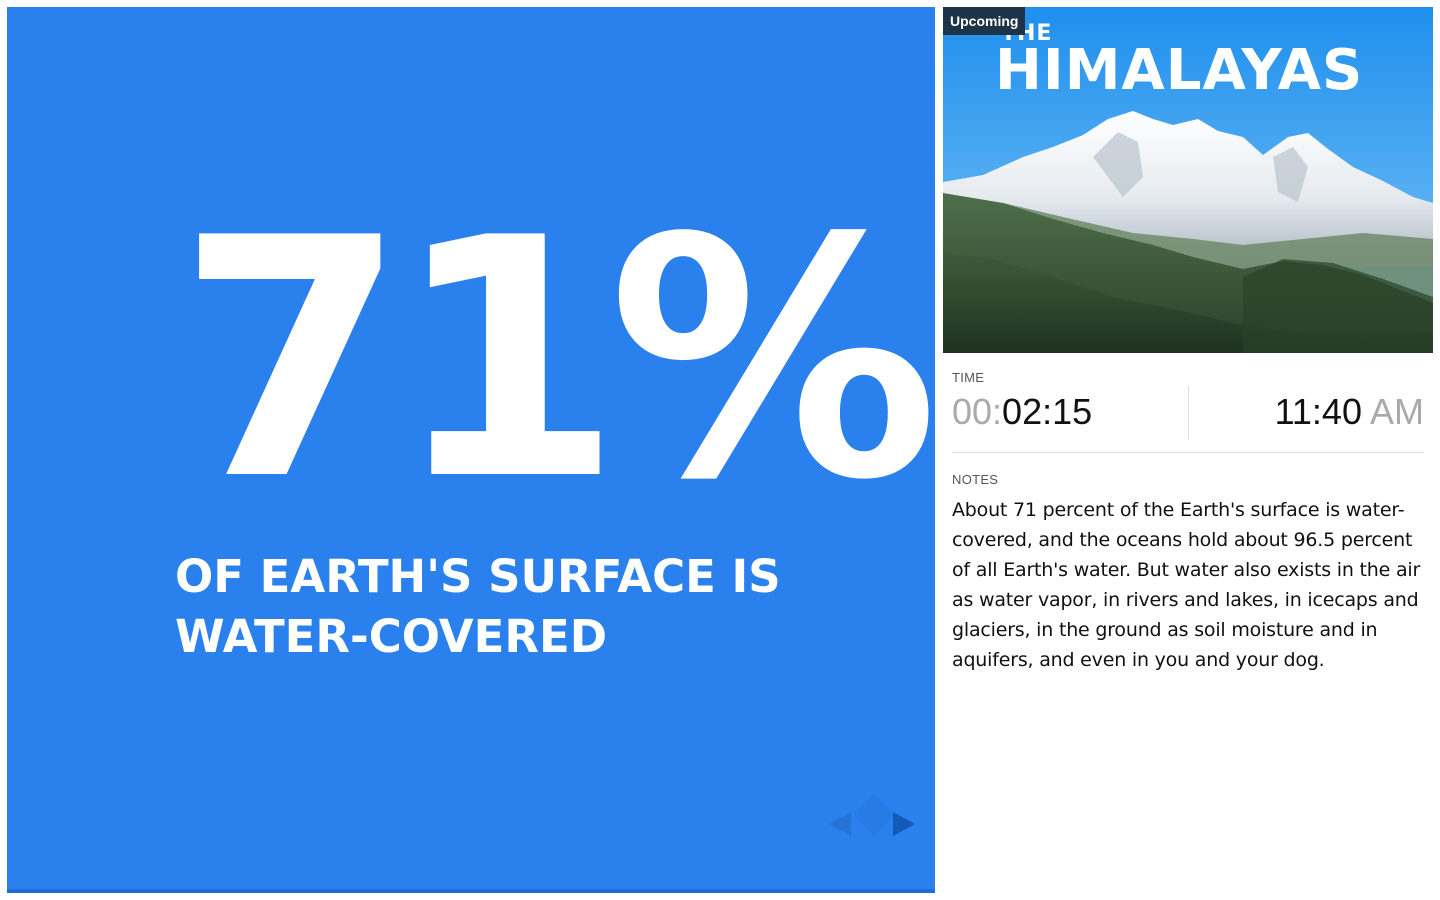  I want to click on clock-meridiem: AM, so click(1397, 411).